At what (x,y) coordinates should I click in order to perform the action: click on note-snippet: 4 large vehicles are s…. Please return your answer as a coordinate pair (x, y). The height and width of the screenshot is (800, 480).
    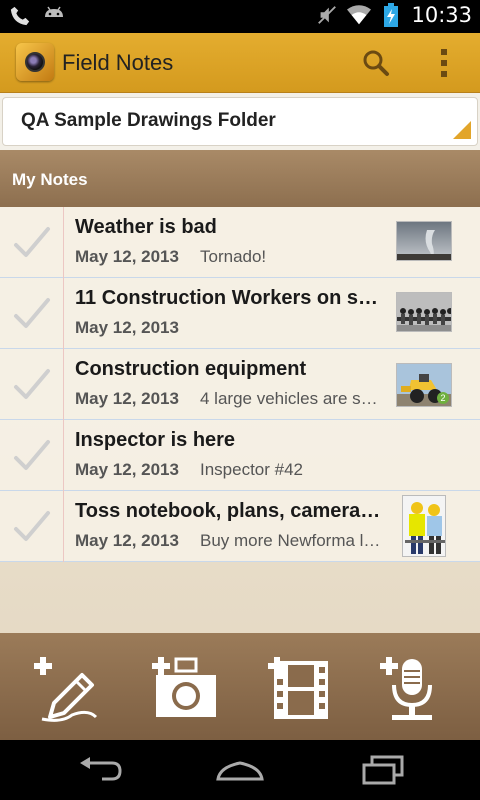
    Looking at the image, I should click on (289, 398).